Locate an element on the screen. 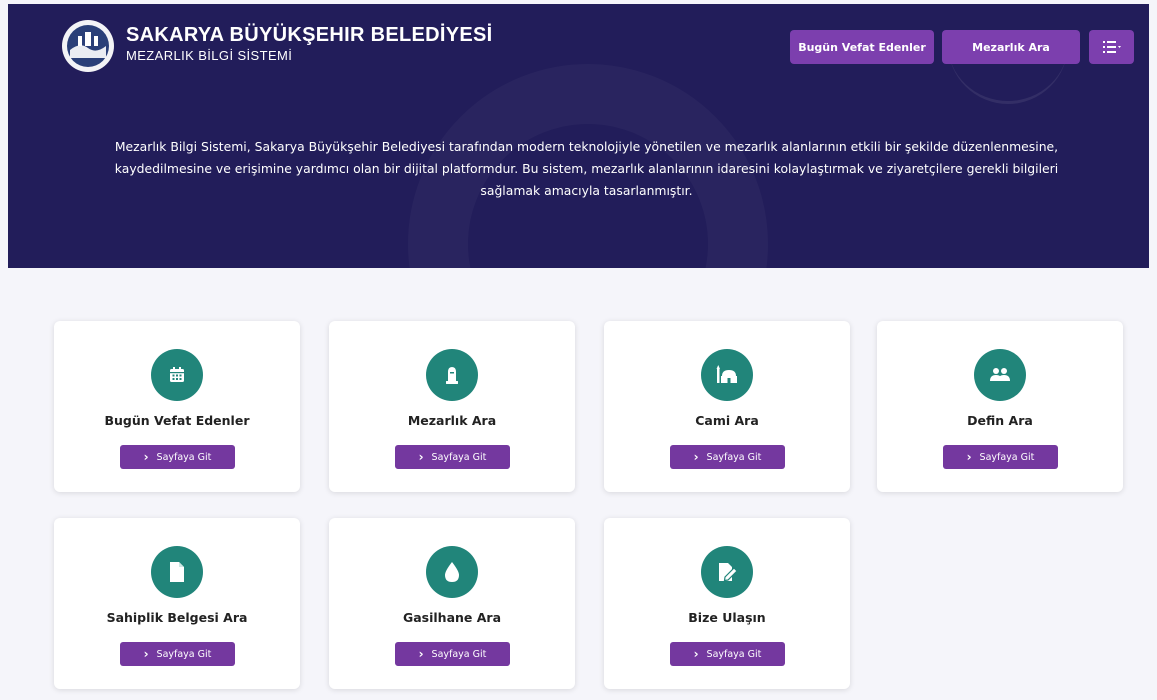 This screenshot has width=1157, height=700. card-cemetery-search: Mezarlık Ara › Sayfaya Git is located at coordinates (452, 406).